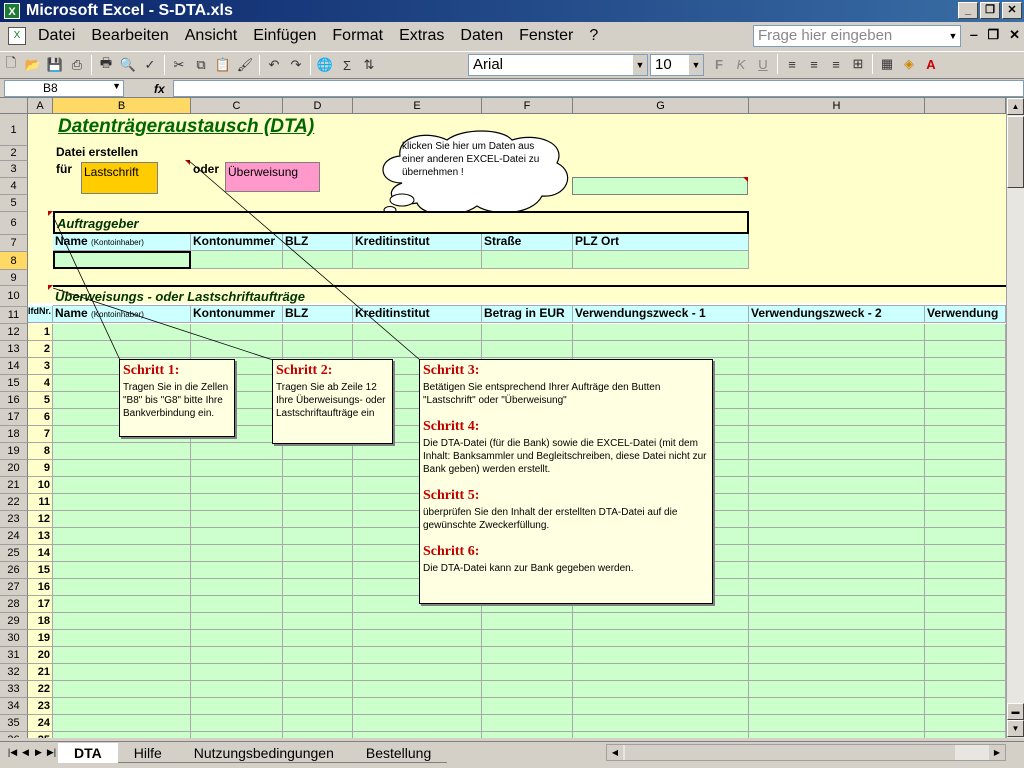 The height and width of the screenshot is (768, 1024). What do you see at coordinates (1015, 418) in the screenshot?
I see `vertical-scrollbar: ▲ ▬ ▼` at bounding box center [1015, 418].